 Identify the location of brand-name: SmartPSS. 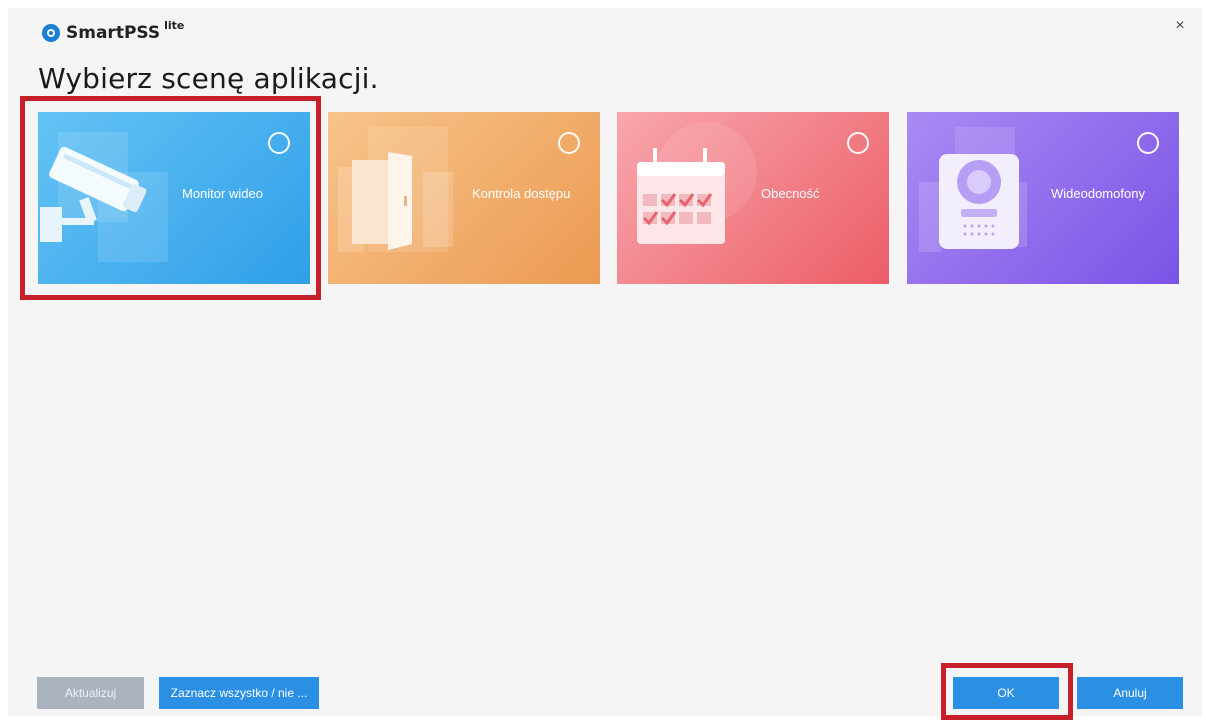
(113, 33).